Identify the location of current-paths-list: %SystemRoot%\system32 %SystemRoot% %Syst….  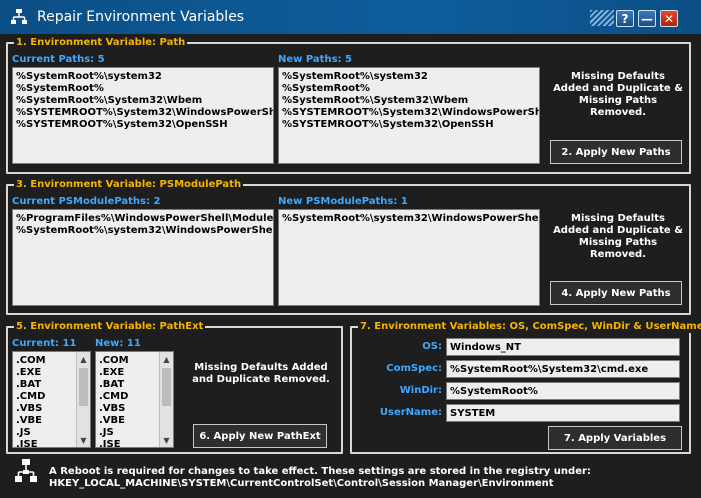
(143, 115).